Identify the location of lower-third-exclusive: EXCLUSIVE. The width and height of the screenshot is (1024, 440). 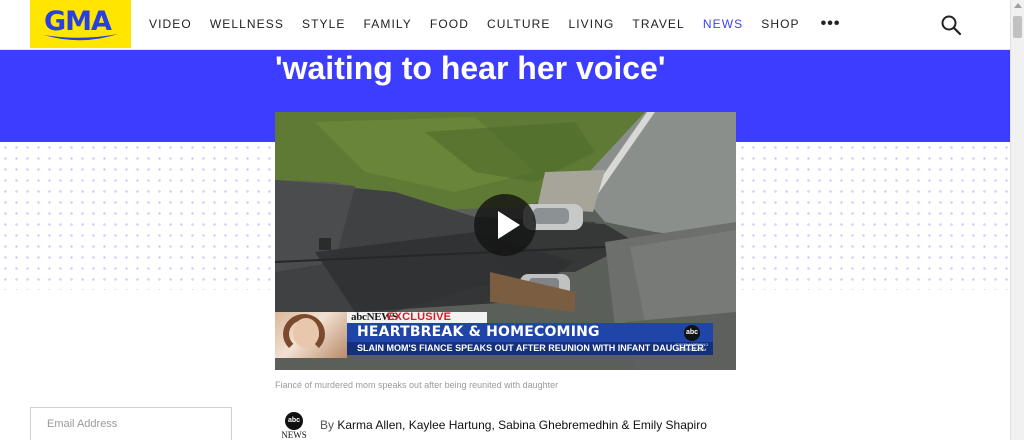
(419, 317).